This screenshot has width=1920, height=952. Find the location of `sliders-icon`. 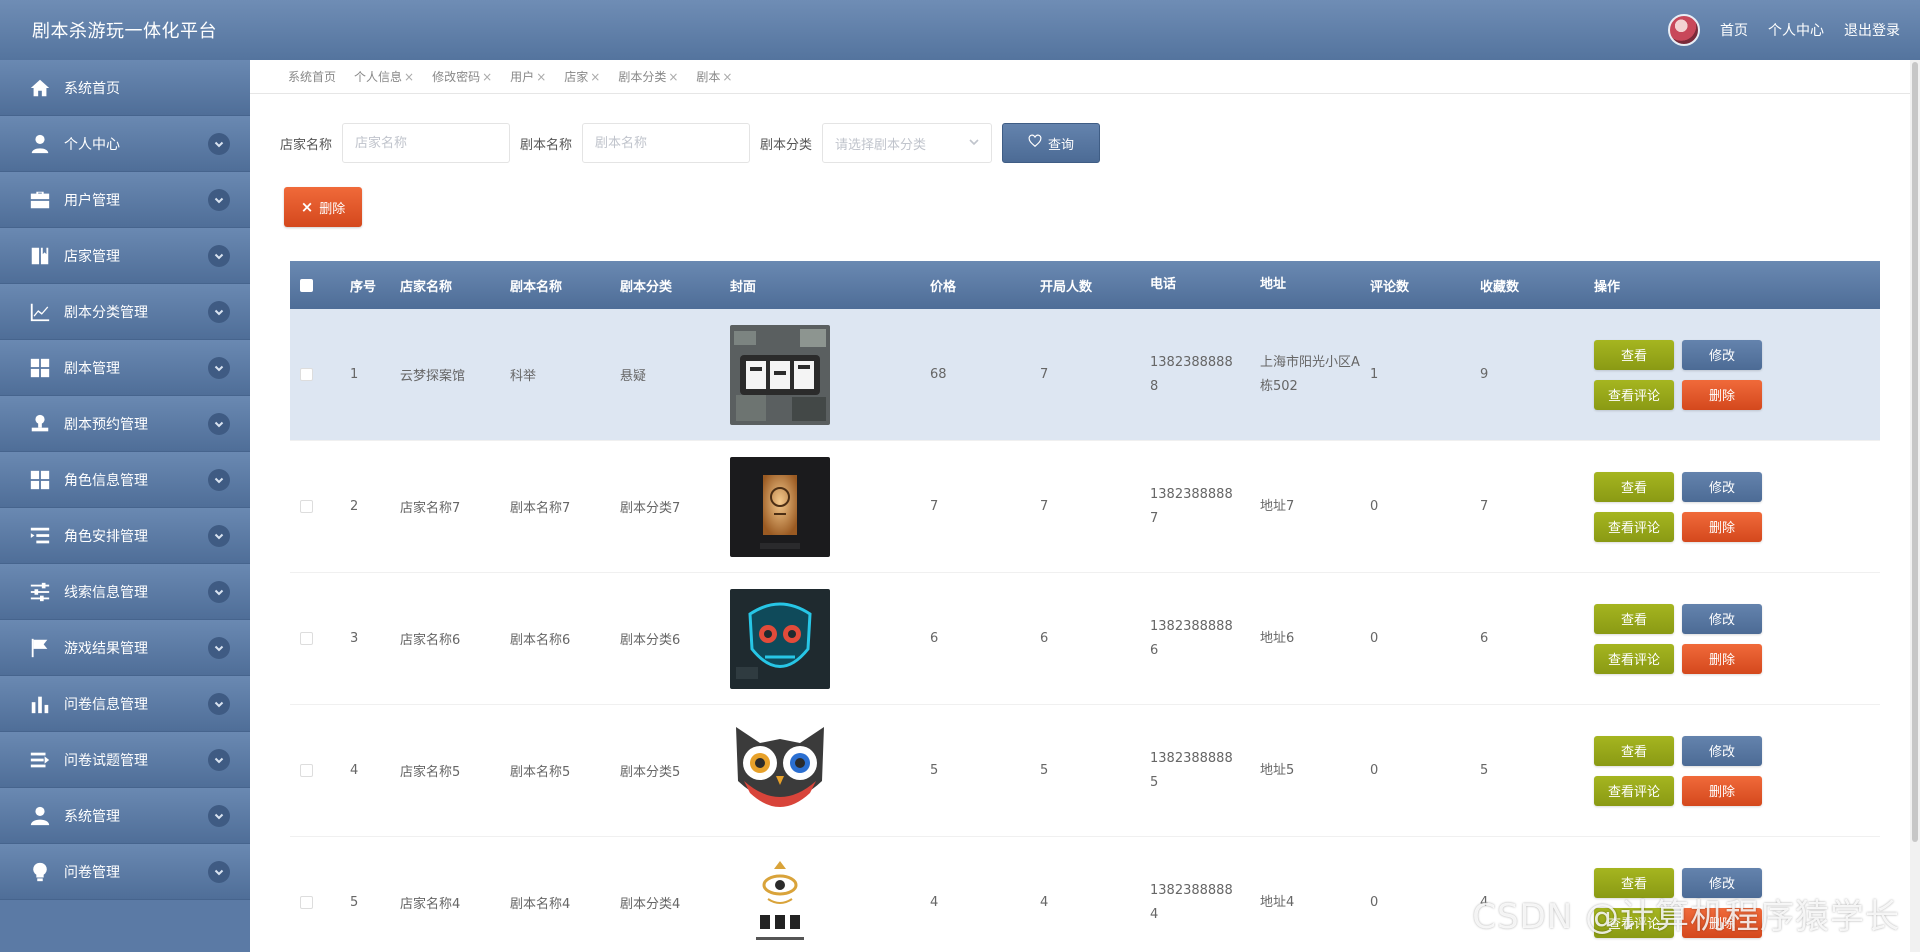

sliders-icon is located at coordinates (40, 592).